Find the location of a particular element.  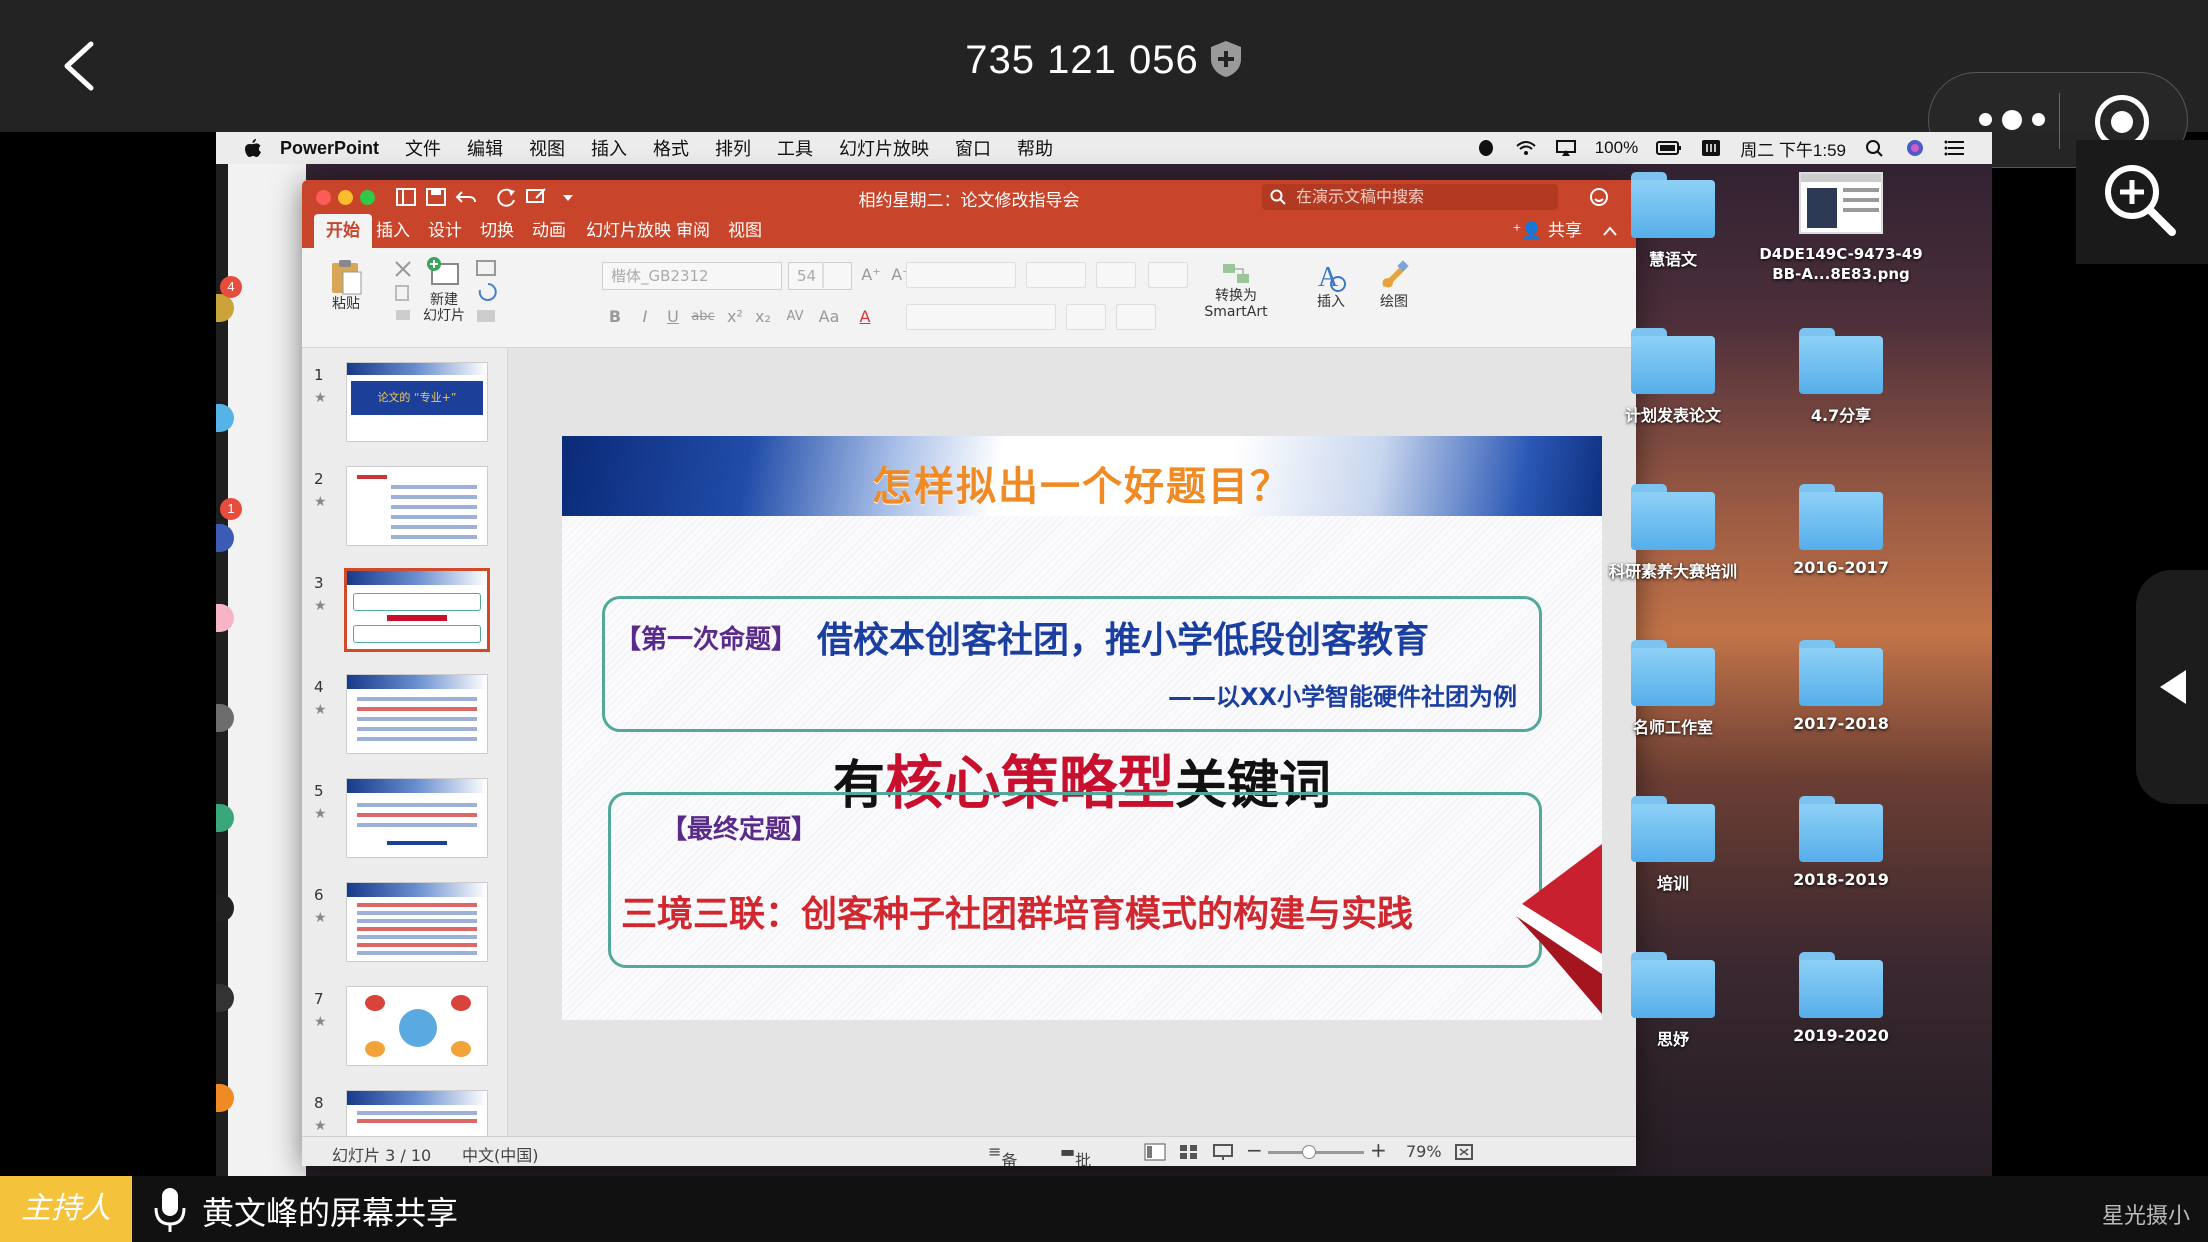

desktop-folder-4-7-share: 4.7分享 is located at coordinates (1841, 377).